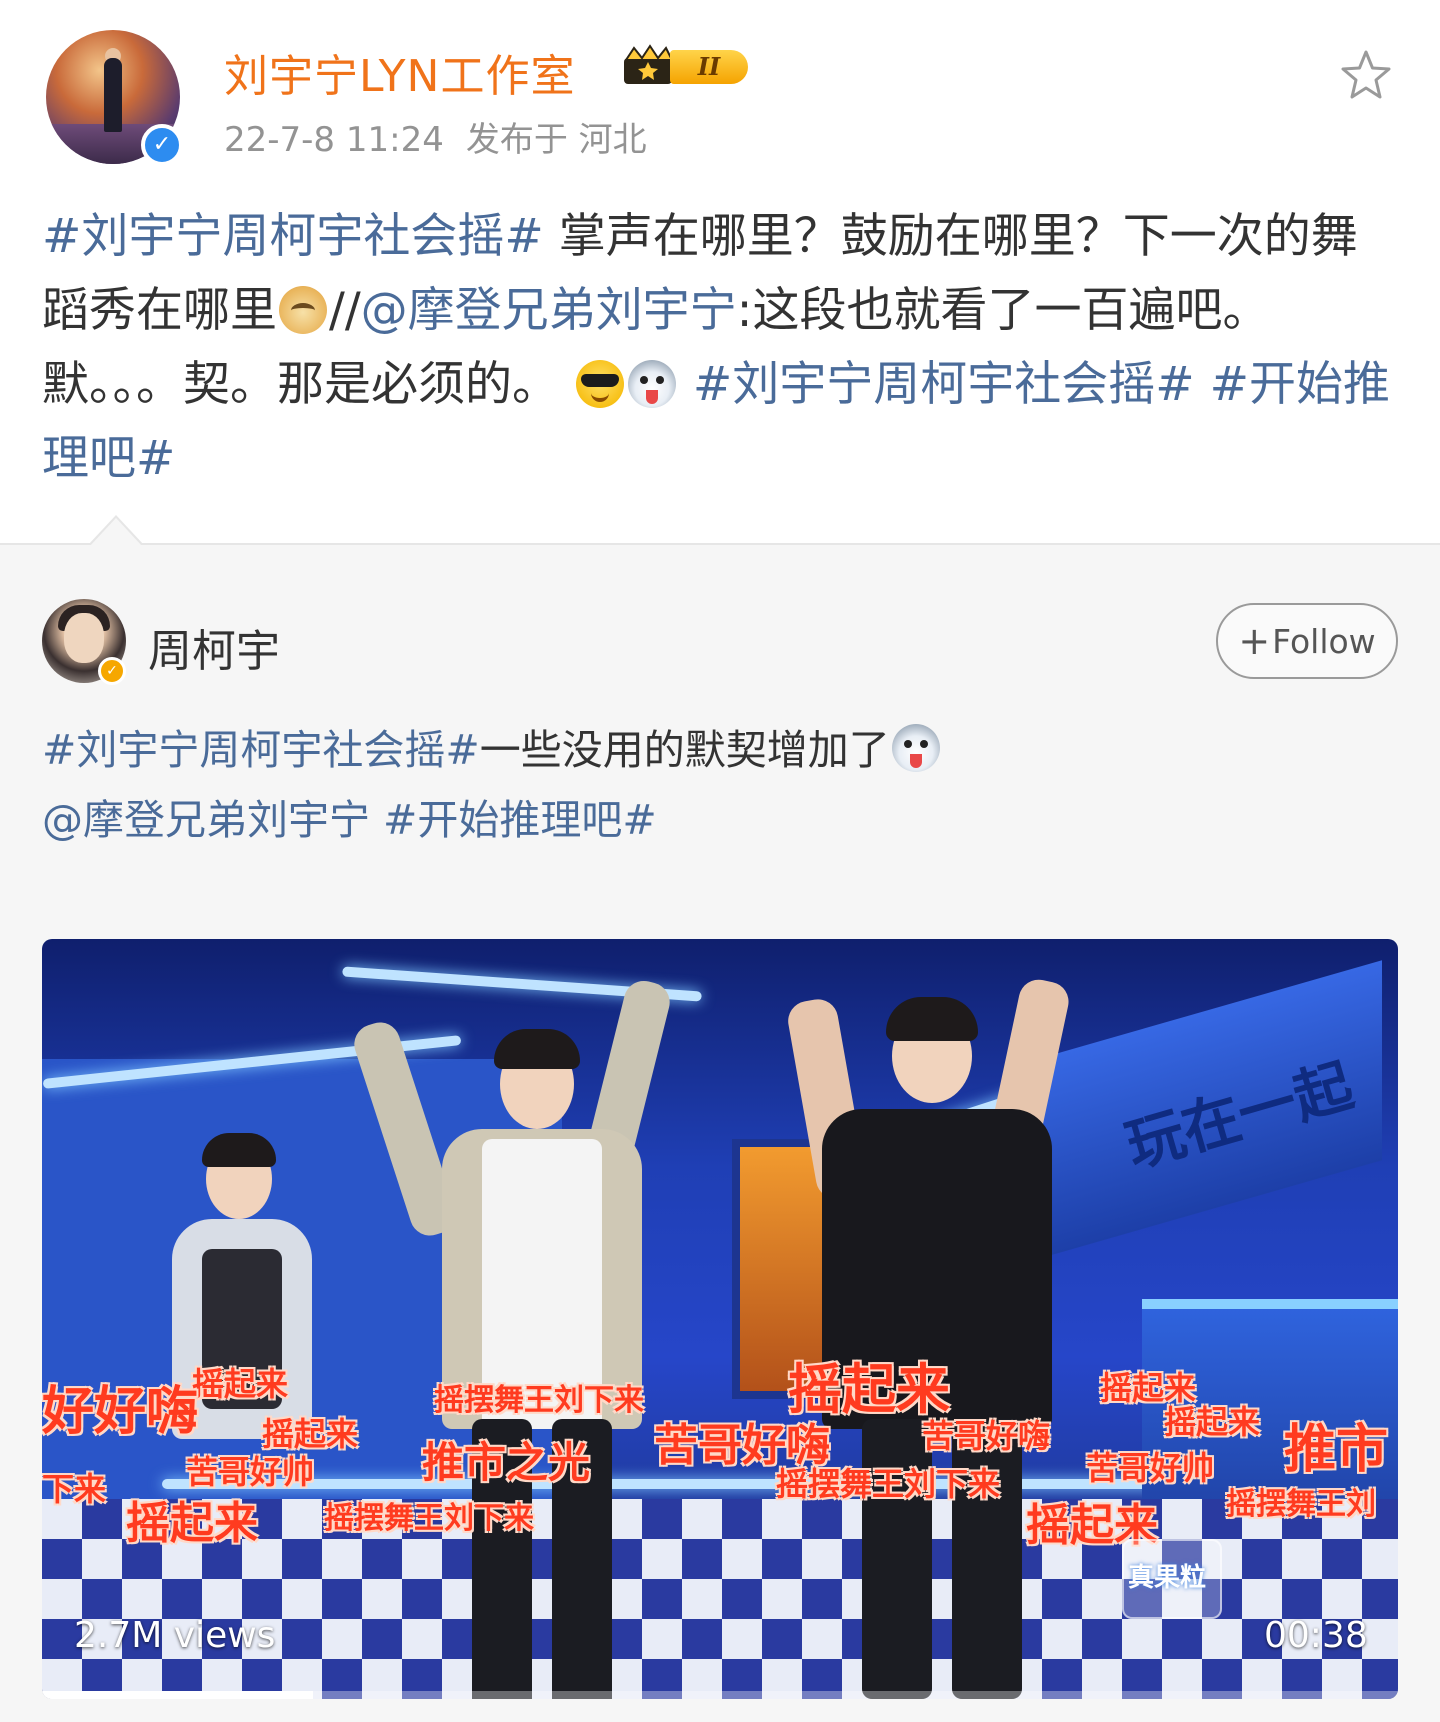 The height and width of the screenshot is (1722, 1440). Describe the element at coordinates (112, 671) in the screenshot. I see `verified-gold-icon: ✓` at that location.